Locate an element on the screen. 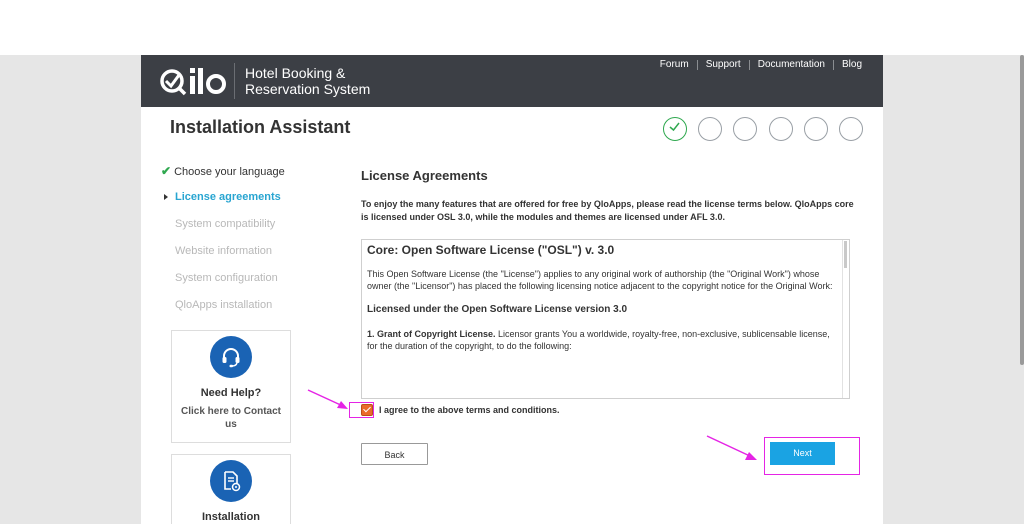 The height and width of the screenshot is (524, 1024). blog-link: Blog is located at coordinates (848, 64).